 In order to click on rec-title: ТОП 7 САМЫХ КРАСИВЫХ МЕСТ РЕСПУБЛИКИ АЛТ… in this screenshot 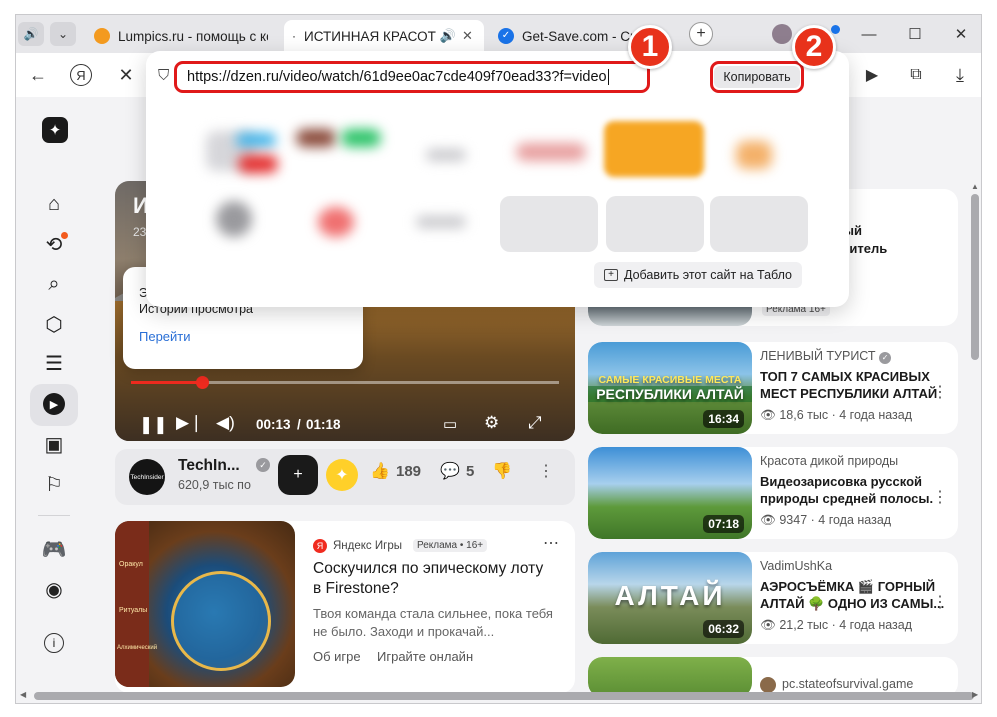, I will do `click(859, 385)`.